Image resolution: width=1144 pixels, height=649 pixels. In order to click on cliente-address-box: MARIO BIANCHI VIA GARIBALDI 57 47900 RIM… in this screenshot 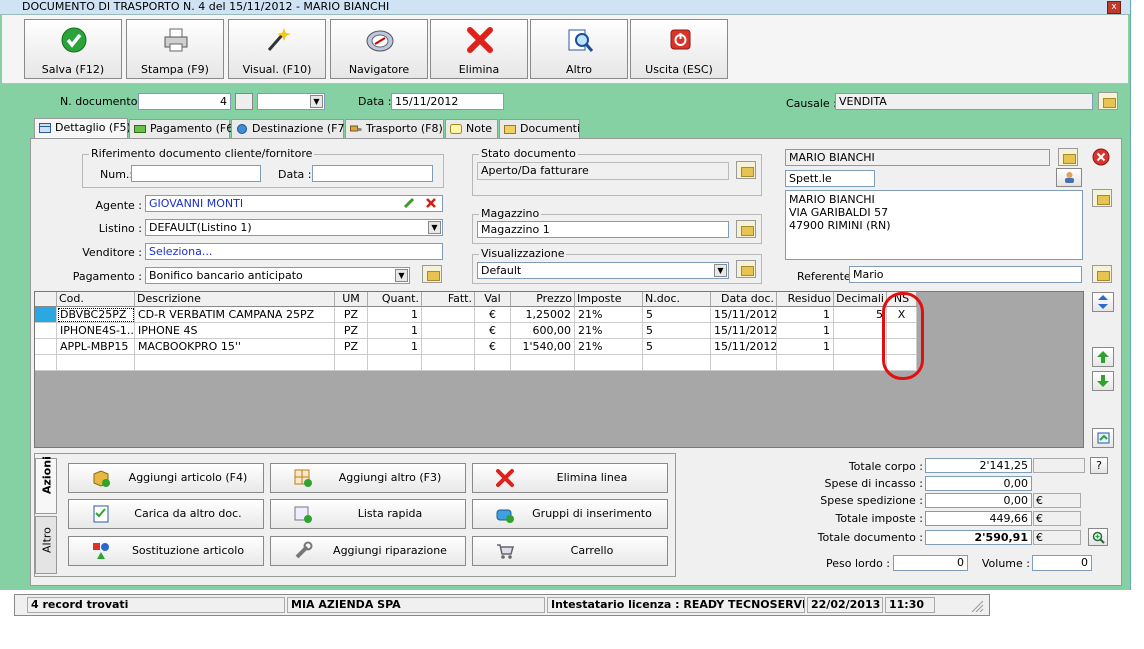, I will do `click(934, 225)`.